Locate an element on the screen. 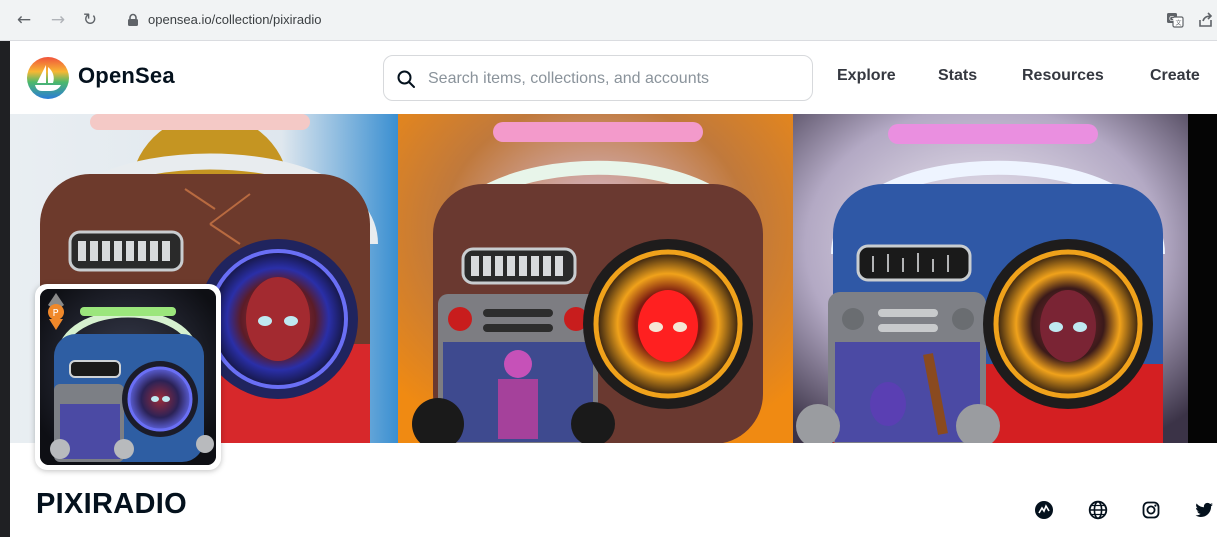  search-input is located at coordinates (613, 79).